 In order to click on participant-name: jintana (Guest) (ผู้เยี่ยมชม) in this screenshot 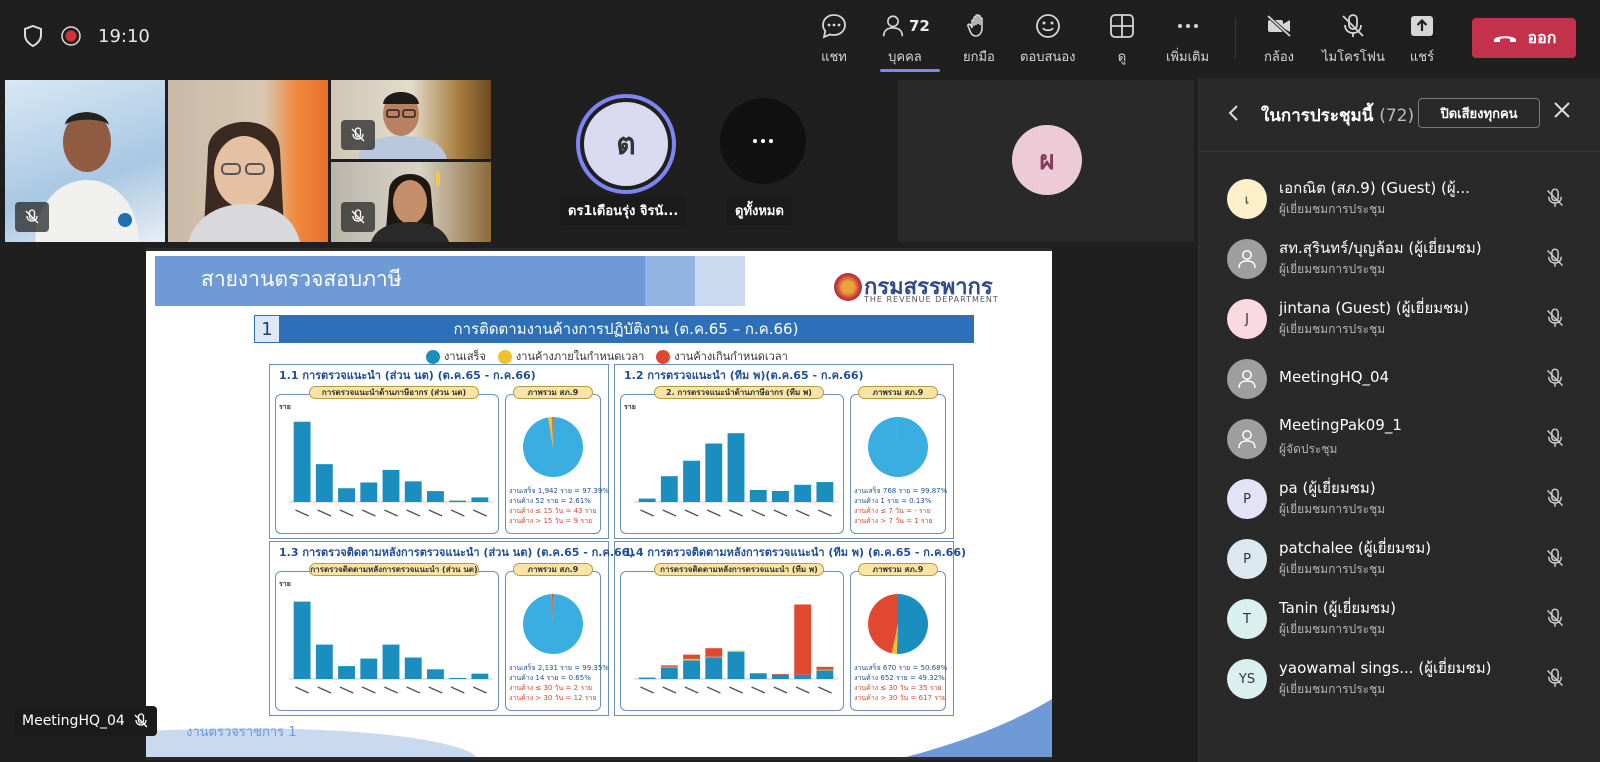, I will do `click(1374, 308)`.